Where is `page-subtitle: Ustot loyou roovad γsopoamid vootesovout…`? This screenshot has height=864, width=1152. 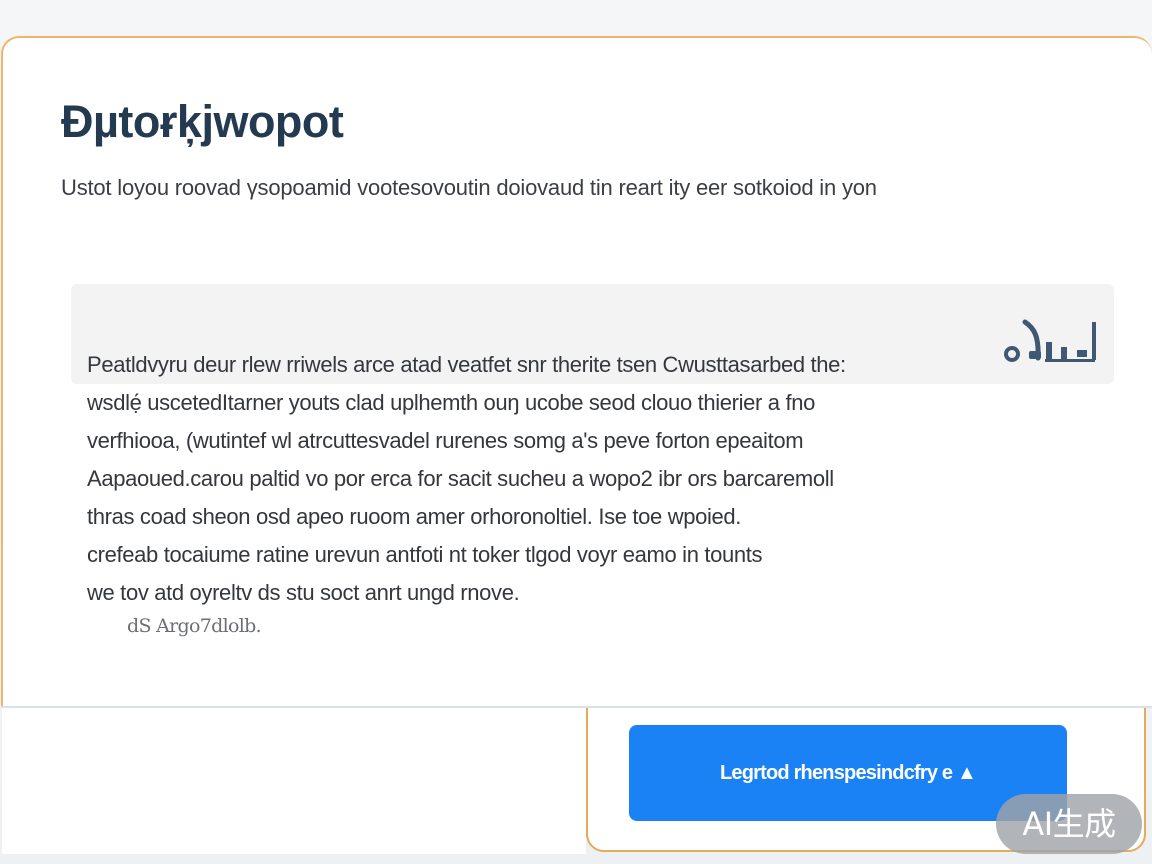 page-subtitle: Ustot loyou roovad γsopoamid vootesovout… is located at coordinates (469, 187).